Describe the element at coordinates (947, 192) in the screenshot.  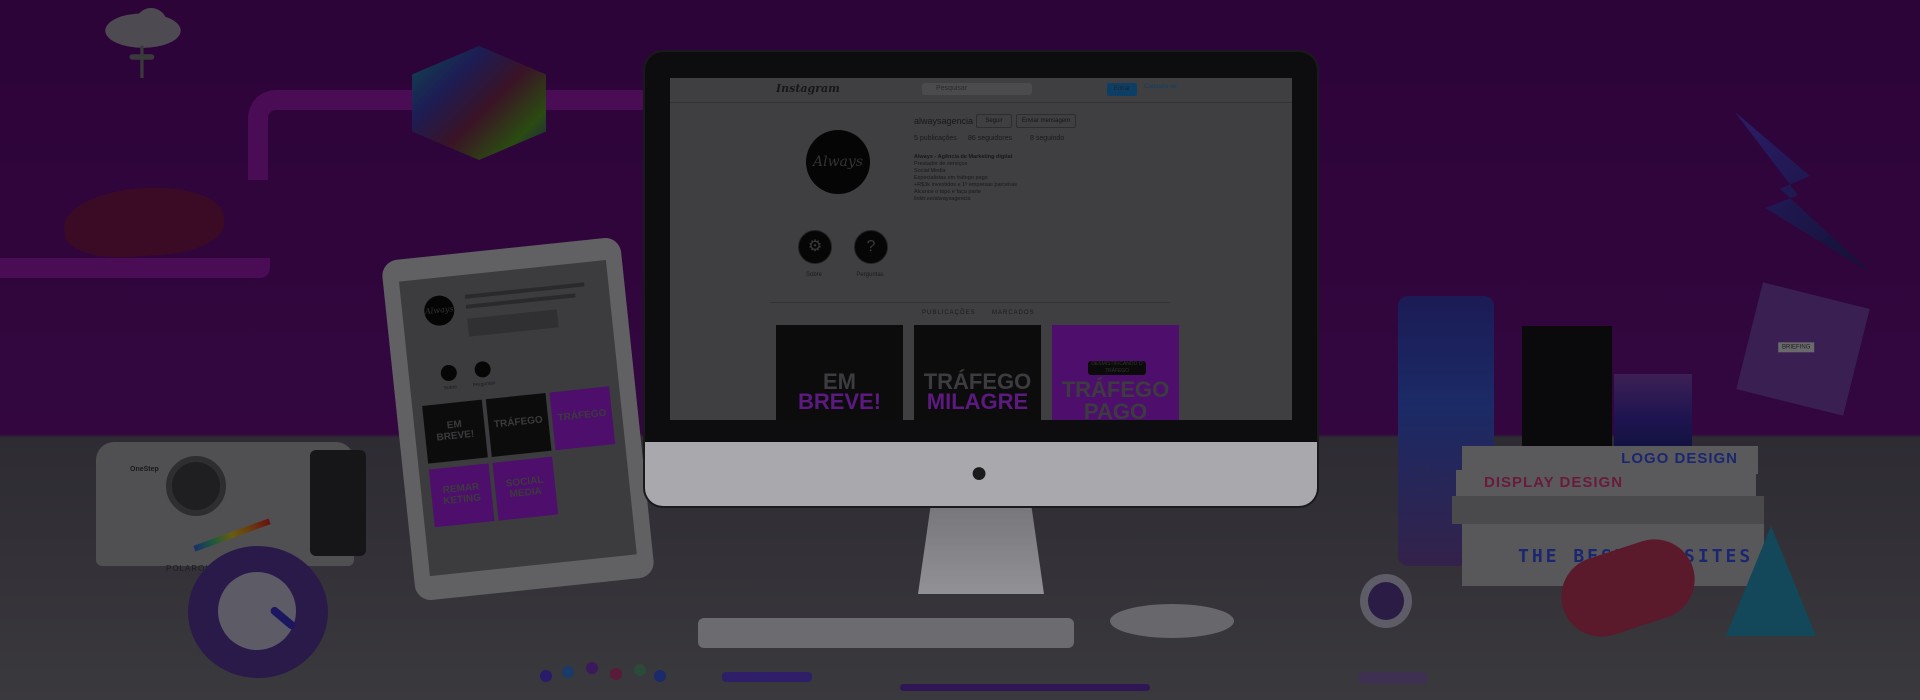
I see `bio-line: Alcance o topo e faça parte` at that location.